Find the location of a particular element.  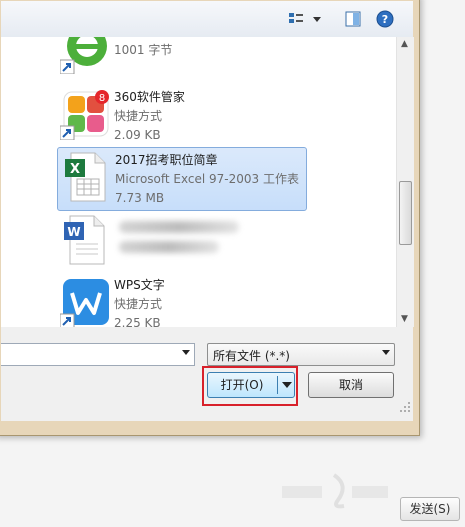

file-name: WPS文字 is located at coordinates (139, 285).